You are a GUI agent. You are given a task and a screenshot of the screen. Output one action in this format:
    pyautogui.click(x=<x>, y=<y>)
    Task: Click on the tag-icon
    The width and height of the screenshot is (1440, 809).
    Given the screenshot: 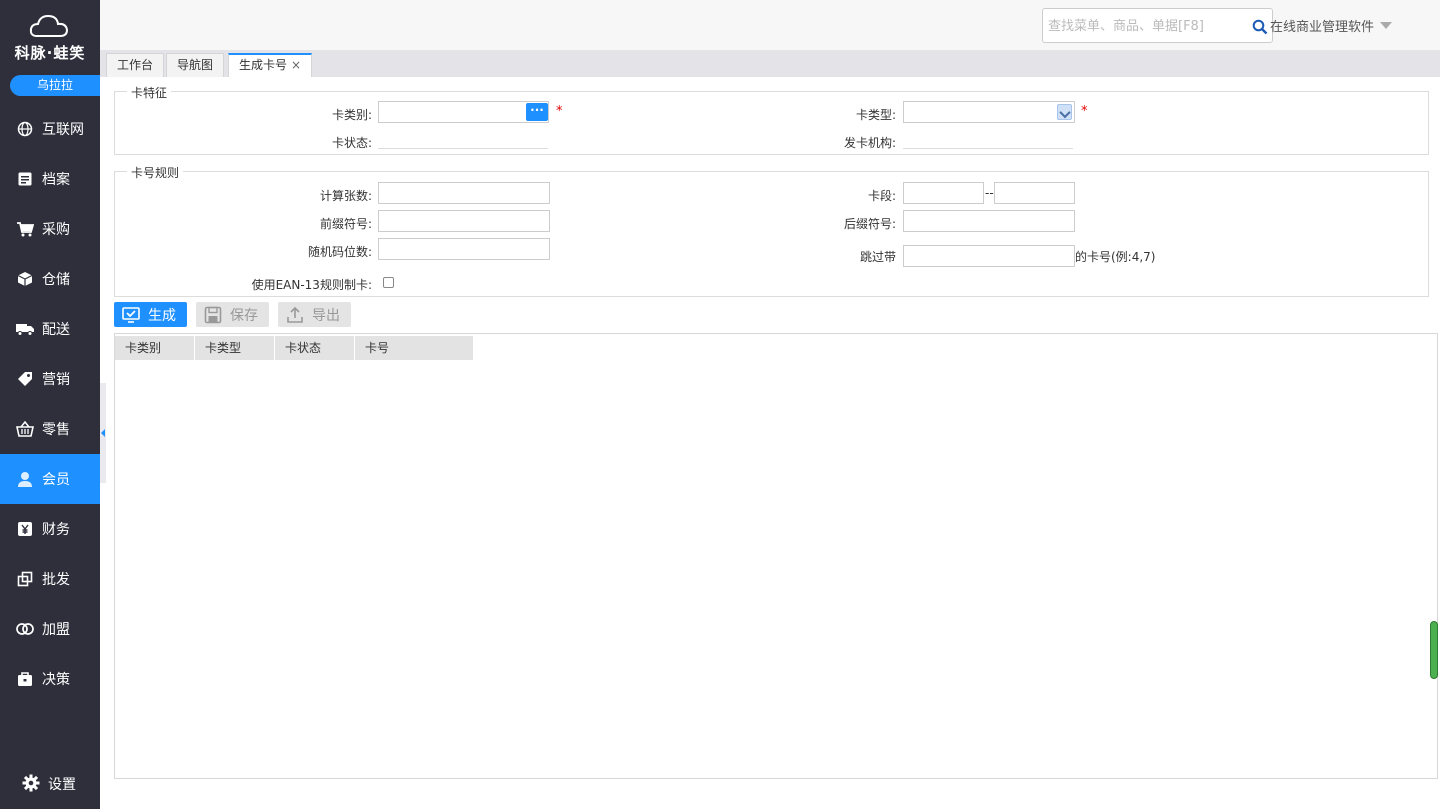 What is the action you would take?
    pyautogui.click(x=25, y=379)
    